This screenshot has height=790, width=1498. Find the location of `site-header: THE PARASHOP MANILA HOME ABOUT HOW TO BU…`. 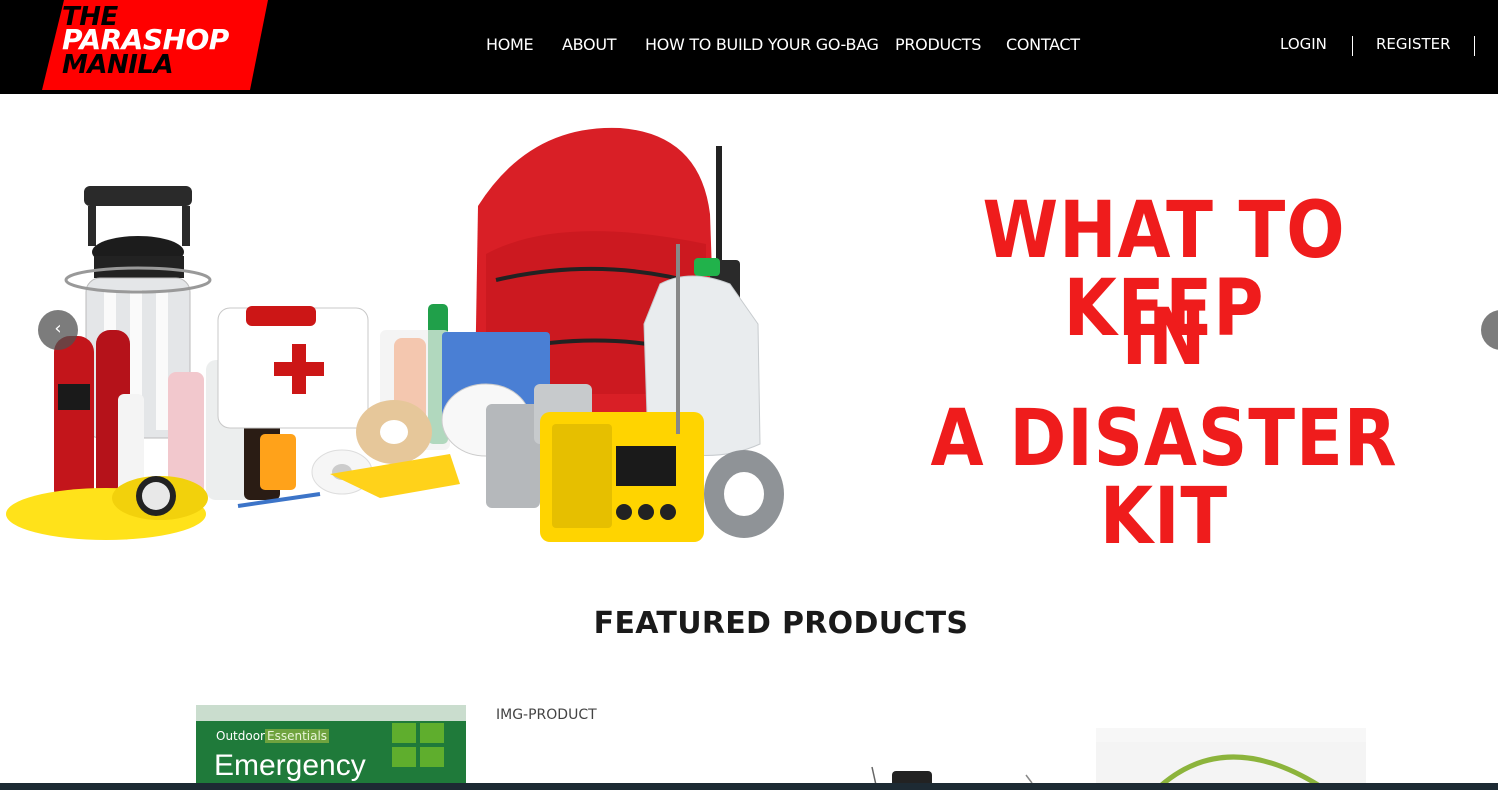

site-header: THE PARASHOP MANILA HOME ABOUT HOW TO BU… is located at coordinates (749, 47).